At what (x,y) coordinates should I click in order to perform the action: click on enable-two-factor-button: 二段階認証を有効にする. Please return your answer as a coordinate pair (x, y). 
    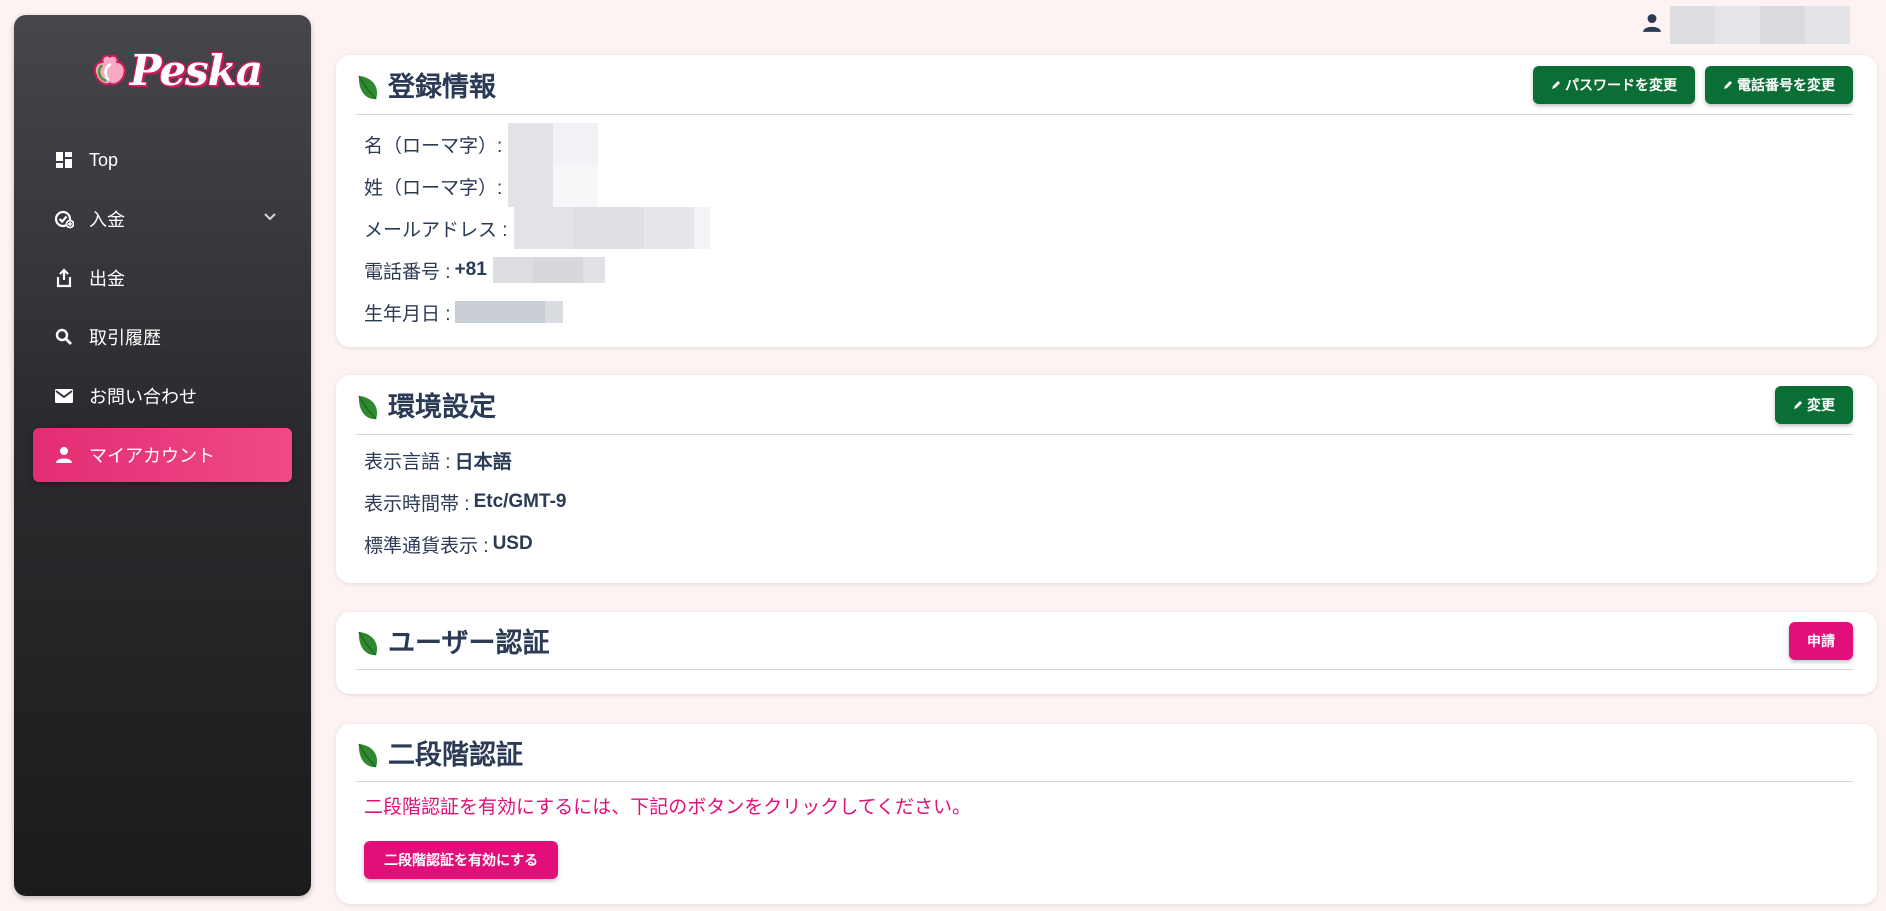
    Looking at the image, I should click on (461, 860).